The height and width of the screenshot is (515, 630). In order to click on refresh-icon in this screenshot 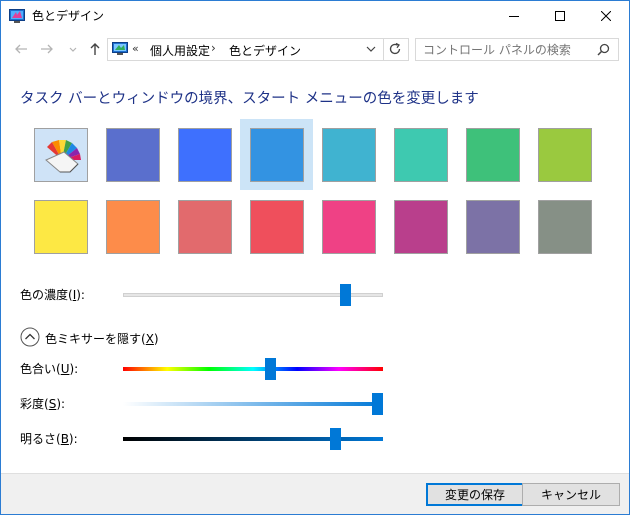, I will do `click(395, 49)`.